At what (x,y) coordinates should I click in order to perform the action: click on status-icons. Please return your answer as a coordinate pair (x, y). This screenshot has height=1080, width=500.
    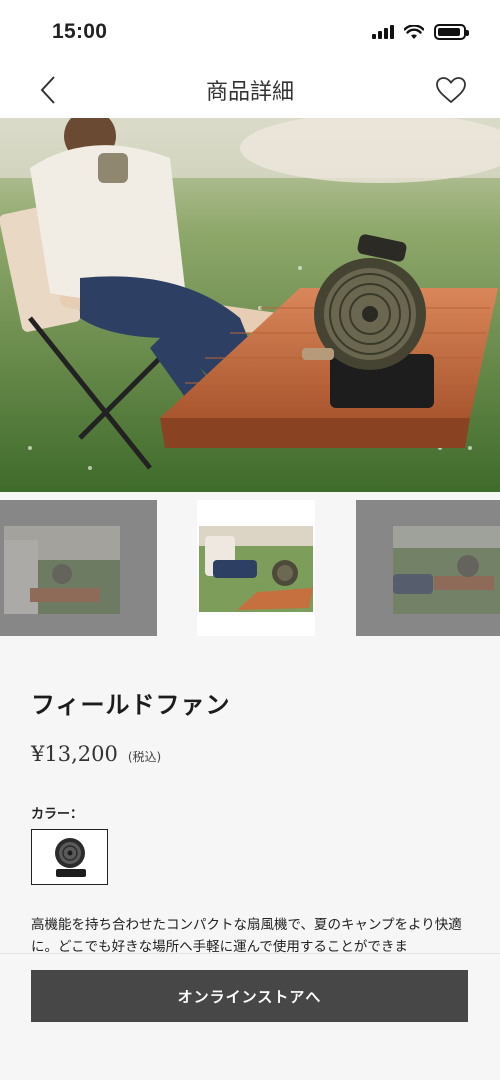
    Looking at the image, I should click on (420, 32).